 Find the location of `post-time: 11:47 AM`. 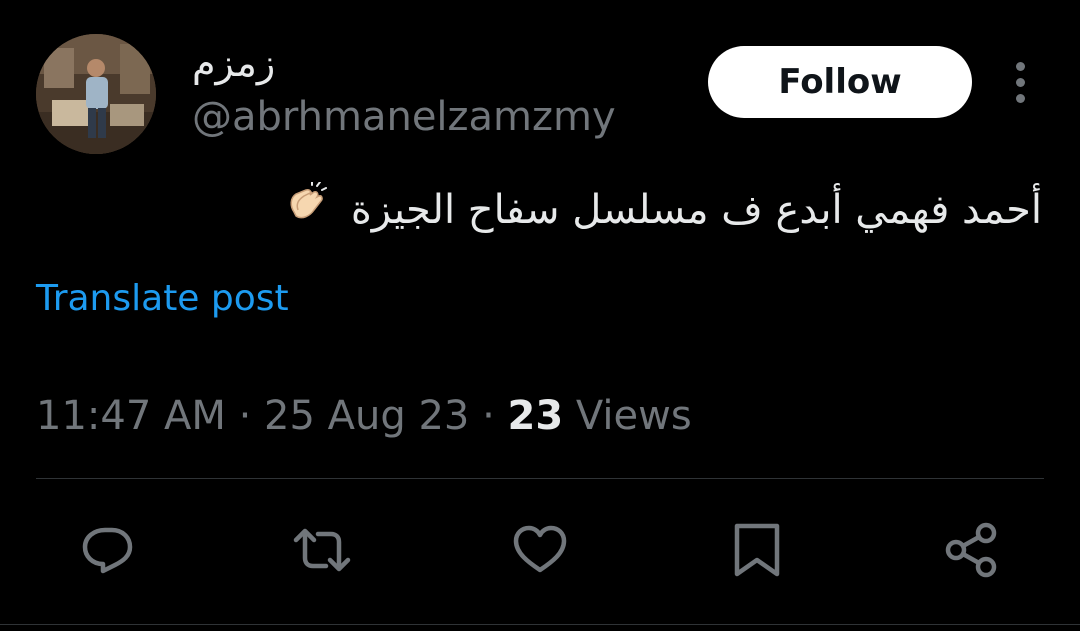

post-time: 11:47 AM is located at coordinates (131, 416).